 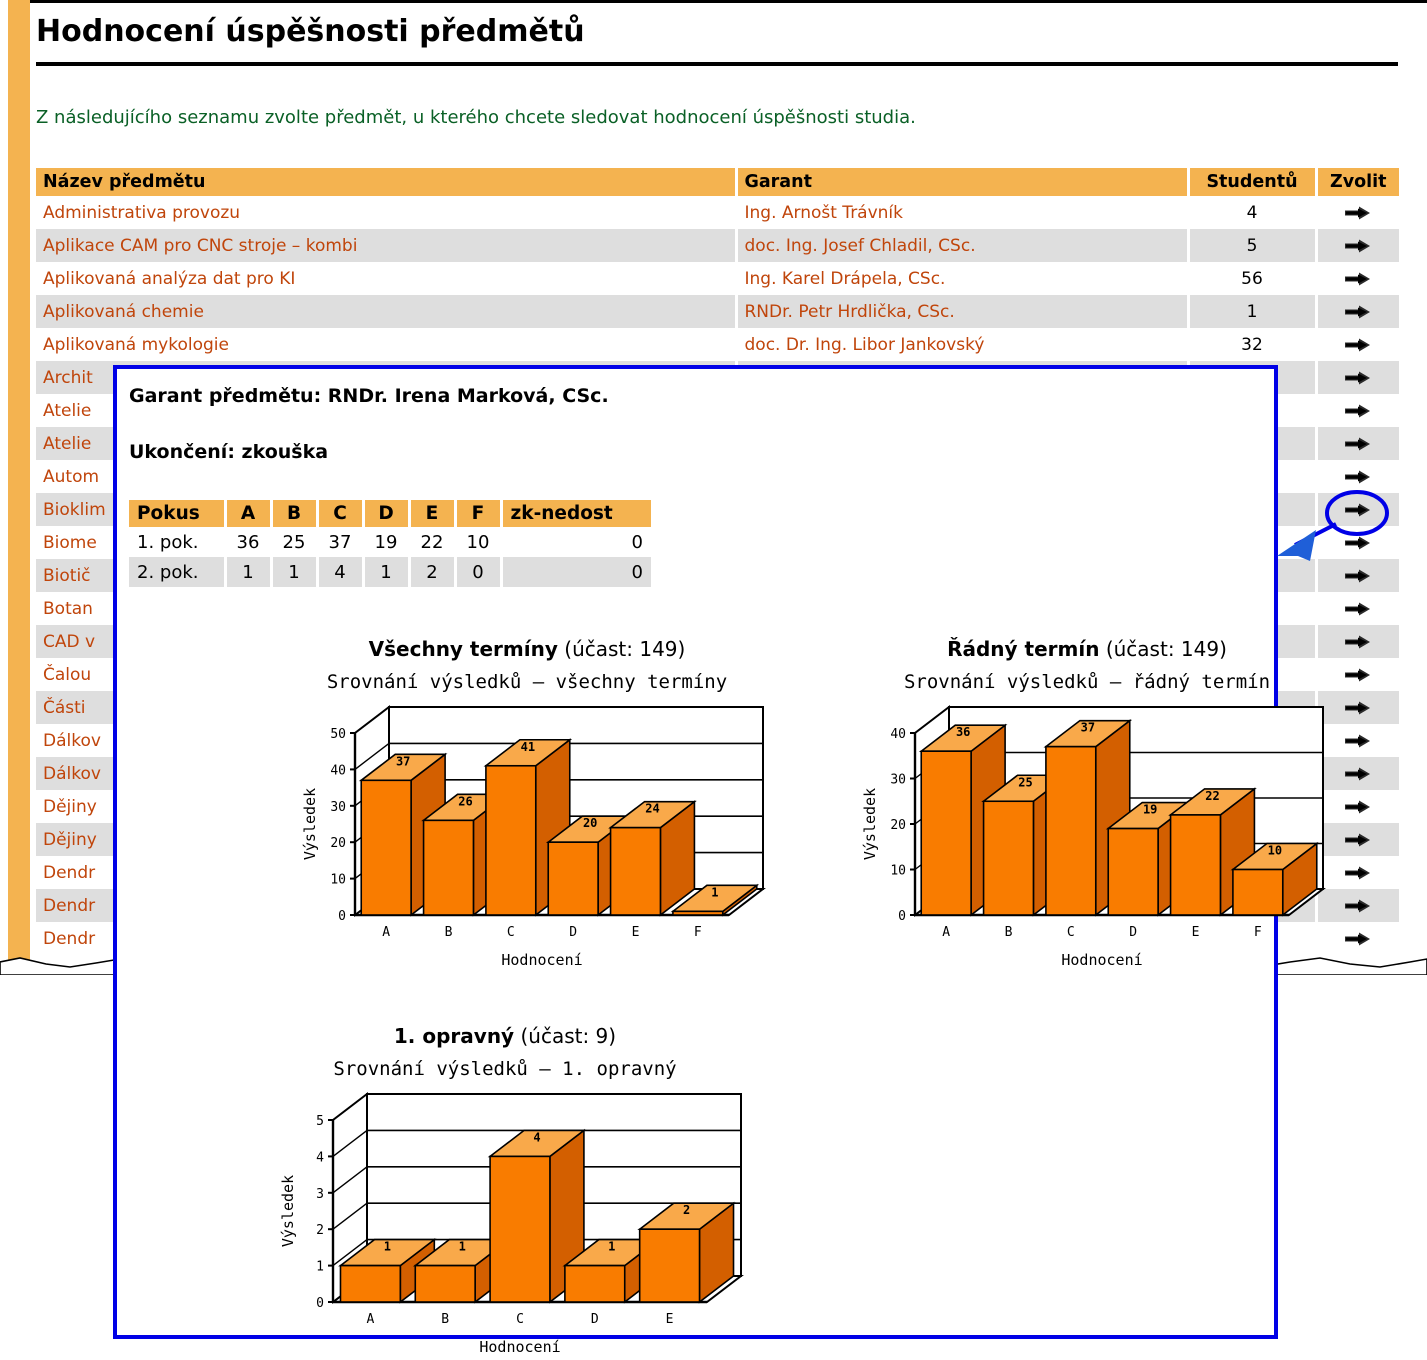 I want to click on cell-subject-name: Aplikovaná mykologie, so click(x=387, y=344).